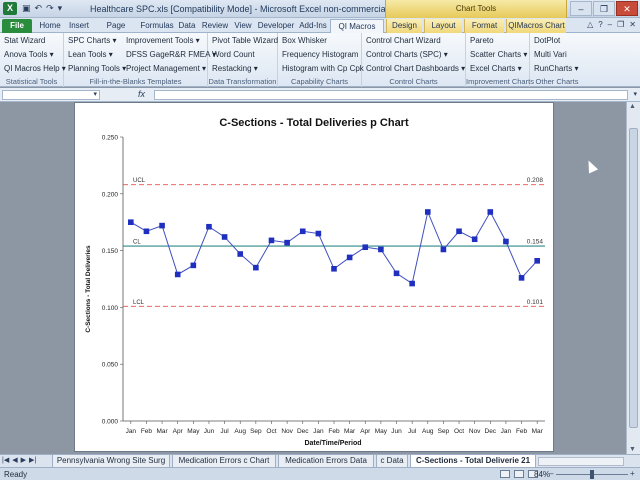 This screenshot has height=480, width=640. Describe the element at coordinates (590, 24) in the screenshot. I see `ribbon-collapse-icon: △` at that location.